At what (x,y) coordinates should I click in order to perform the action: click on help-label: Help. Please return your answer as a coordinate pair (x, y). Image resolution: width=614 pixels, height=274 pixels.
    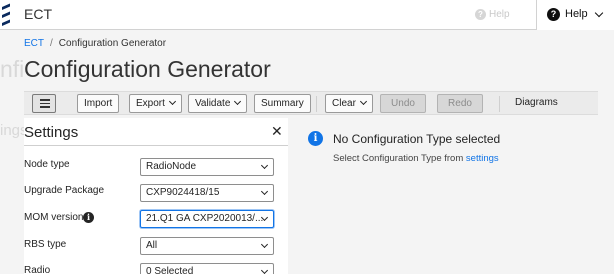
    Looking at the image, I should click on (576, 14).